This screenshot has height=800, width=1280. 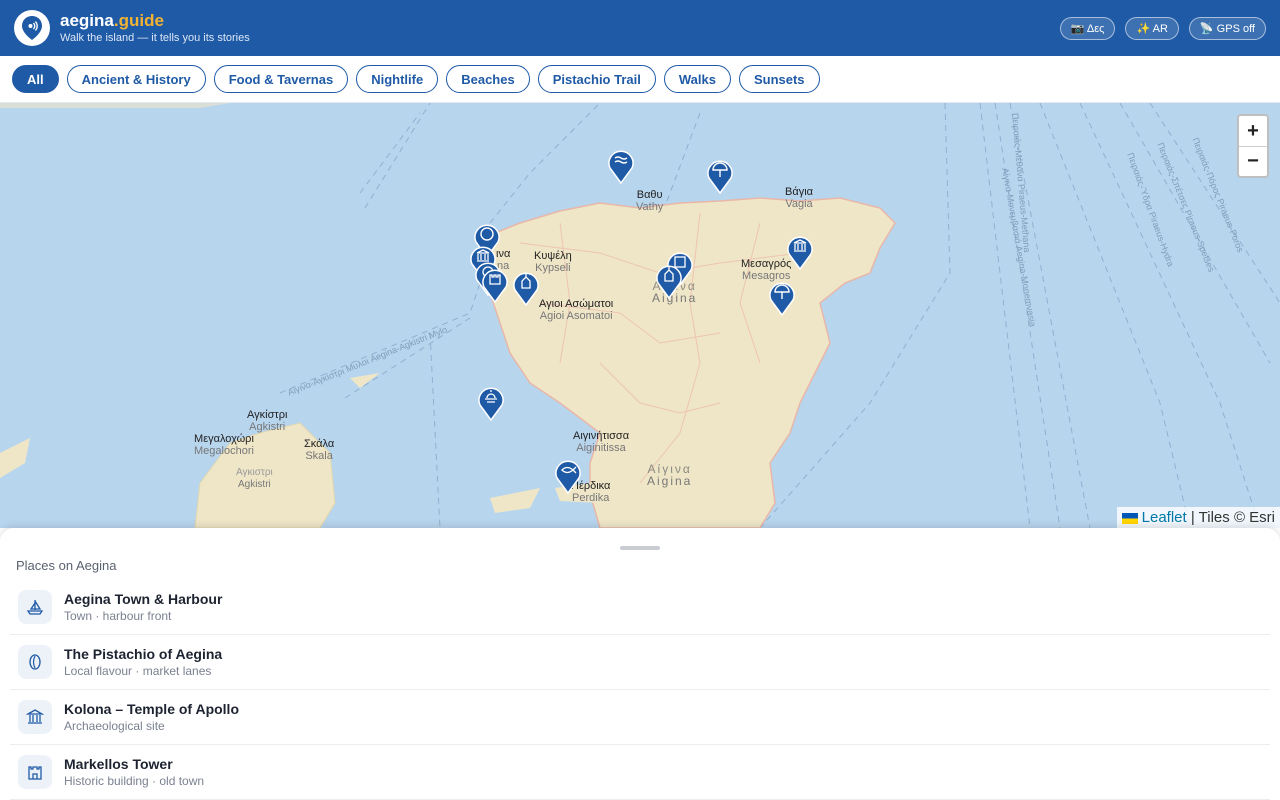 What do you see at coordinates (697, 79) in the screenshot?
I see `filter-chip-walks: Walks` at bounding box center [697, 79].